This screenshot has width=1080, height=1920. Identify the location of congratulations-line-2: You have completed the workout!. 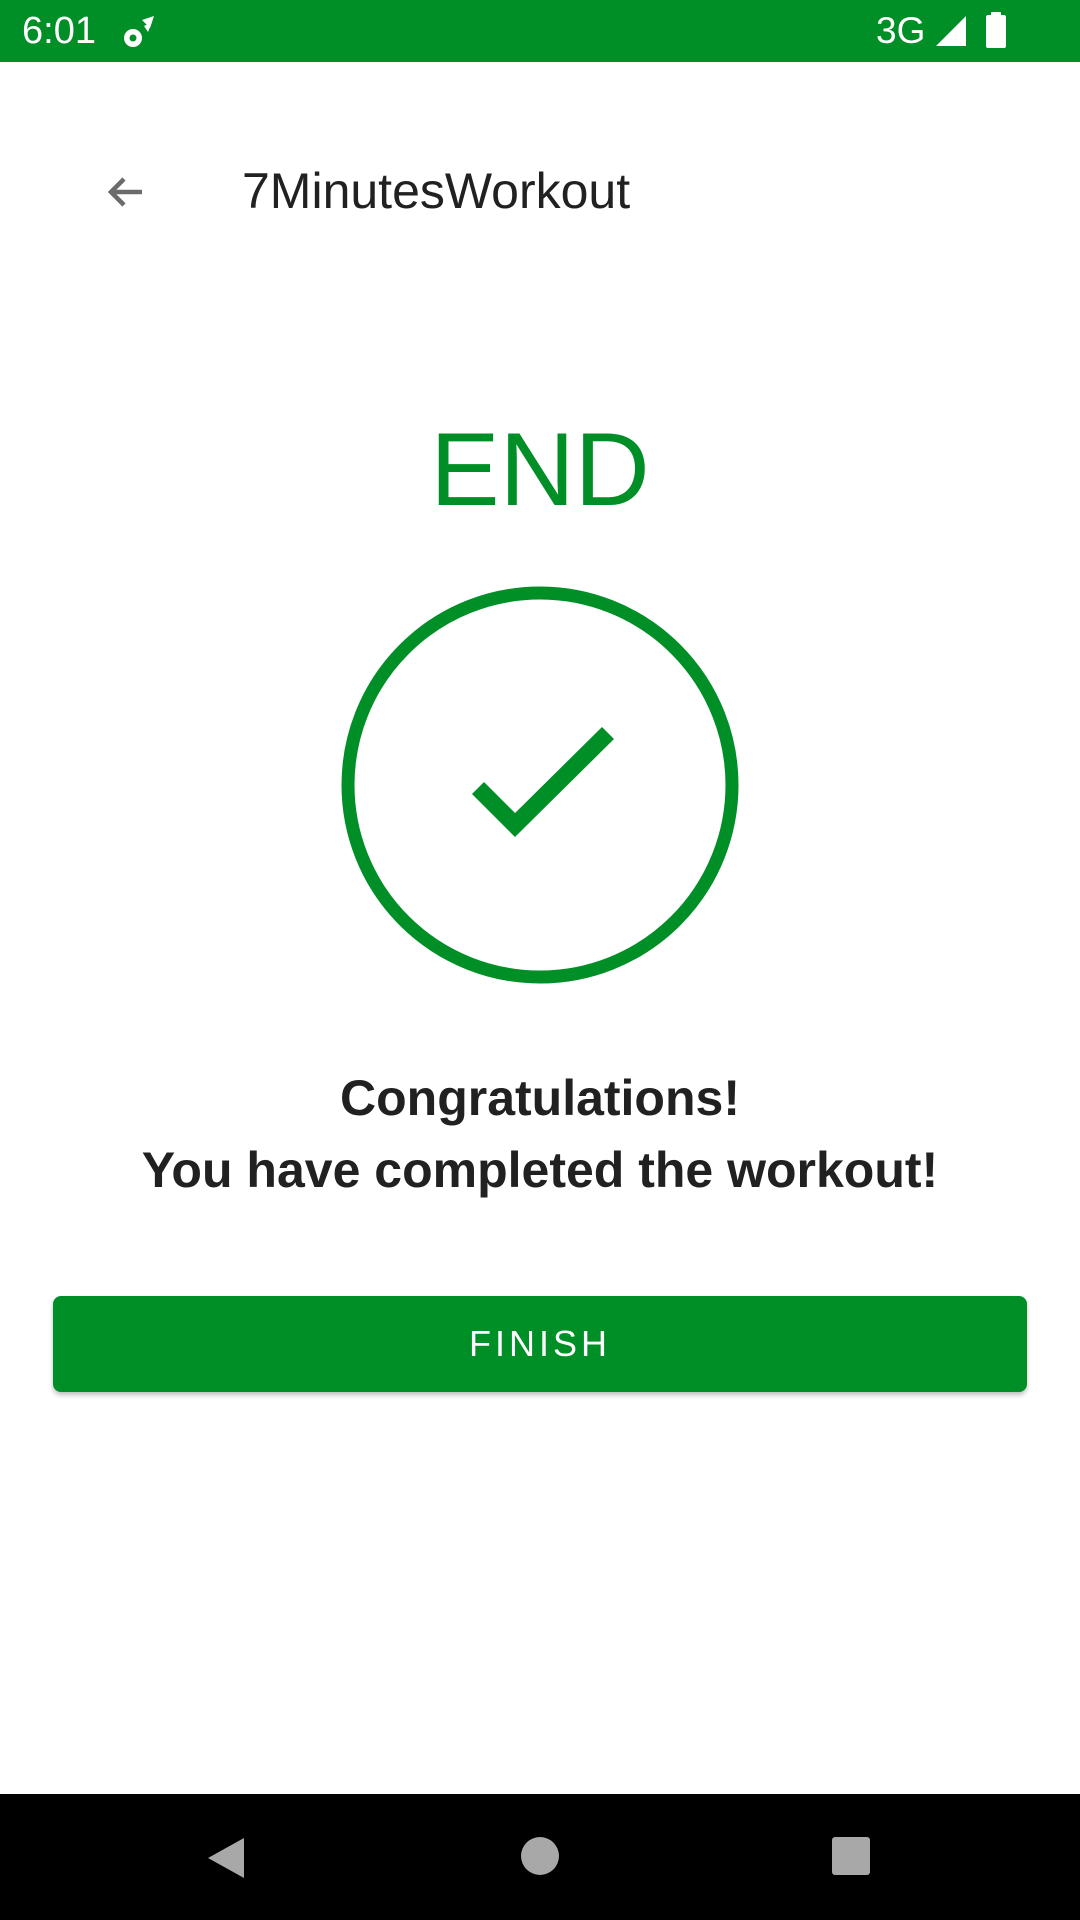
(540, 1170).